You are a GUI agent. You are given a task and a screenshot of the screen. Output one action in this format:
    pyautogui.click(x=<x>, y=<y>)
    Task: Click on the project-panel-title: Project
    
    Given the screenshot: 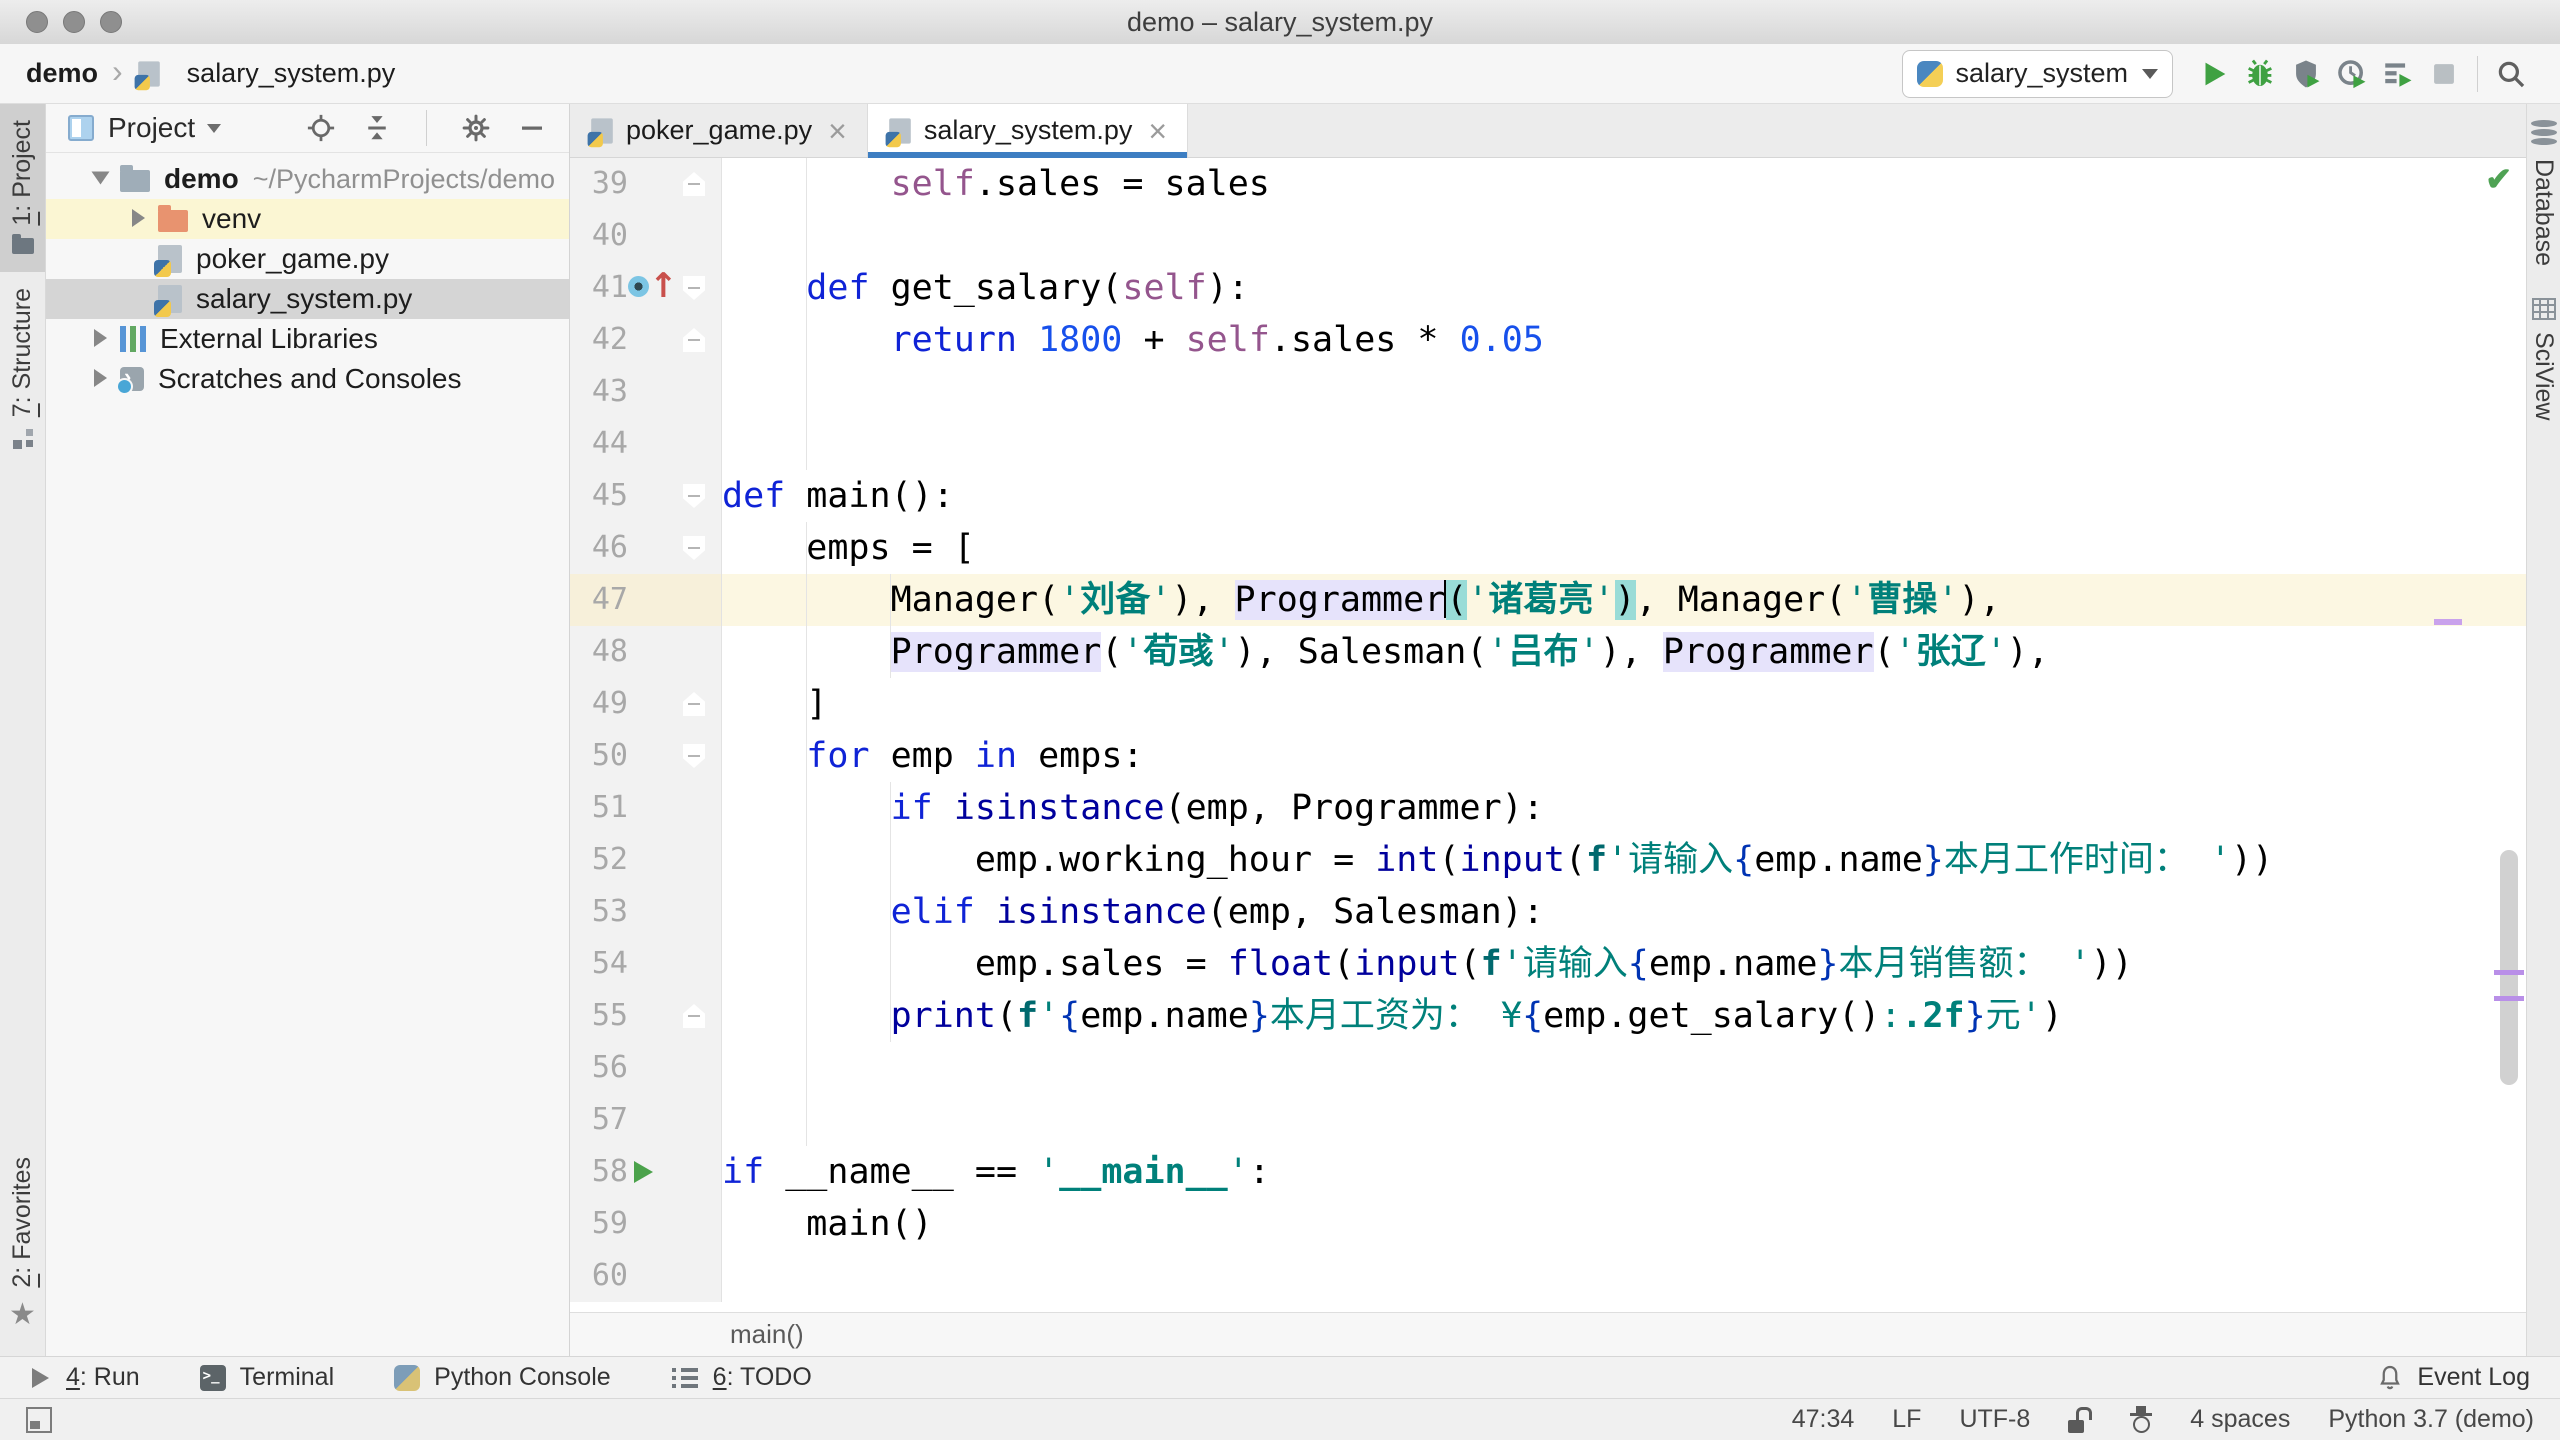 What is the action you would take?
    pyautogui.click(x=151, y=128)
    